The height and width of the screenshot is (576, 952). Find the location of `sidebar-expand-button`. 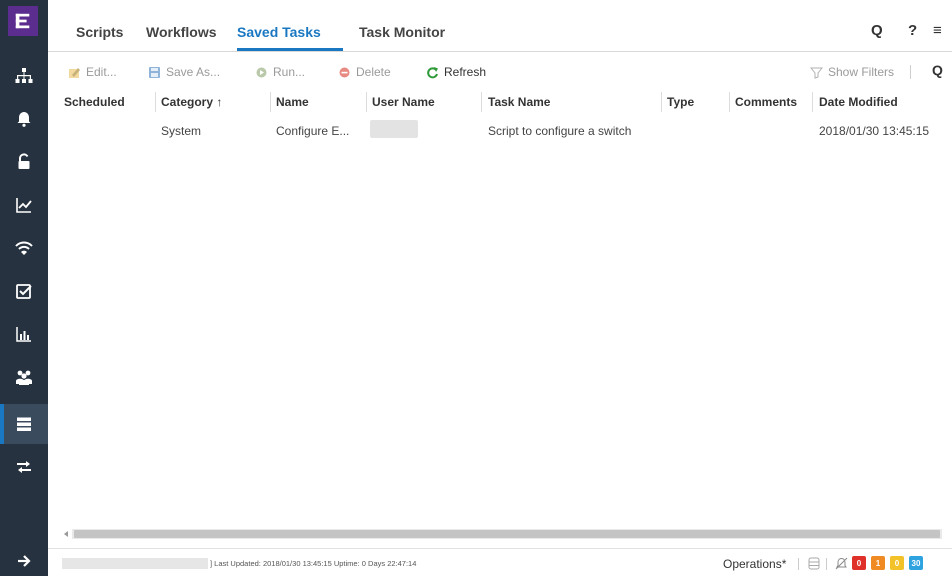

sidebar-expand-button is located at coordinates (24, 561).